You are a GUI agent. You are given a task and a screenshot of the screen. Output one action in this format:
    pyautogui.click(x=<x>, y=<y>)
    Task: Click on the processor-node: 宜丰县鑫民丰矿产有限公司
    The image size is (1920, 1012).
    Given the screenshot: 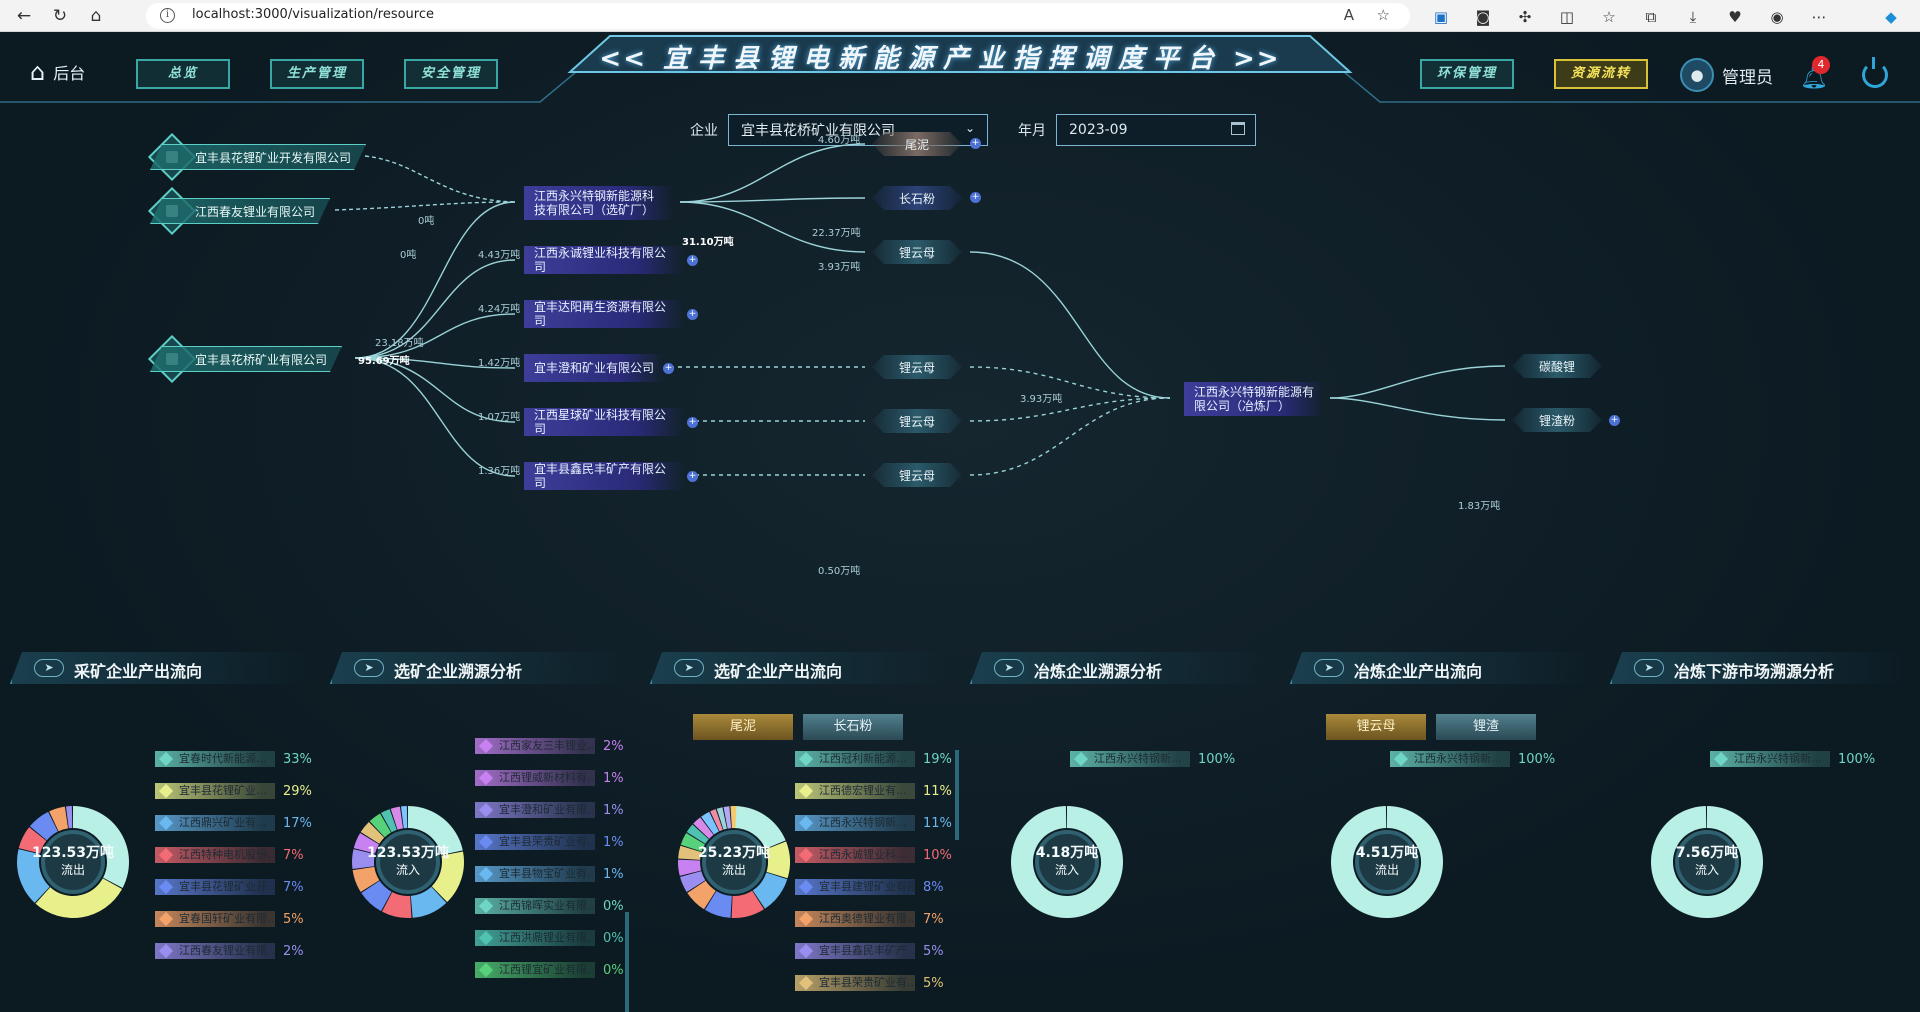 What is the action you would take?
    pyautogui.click(x=604, y=476)
    